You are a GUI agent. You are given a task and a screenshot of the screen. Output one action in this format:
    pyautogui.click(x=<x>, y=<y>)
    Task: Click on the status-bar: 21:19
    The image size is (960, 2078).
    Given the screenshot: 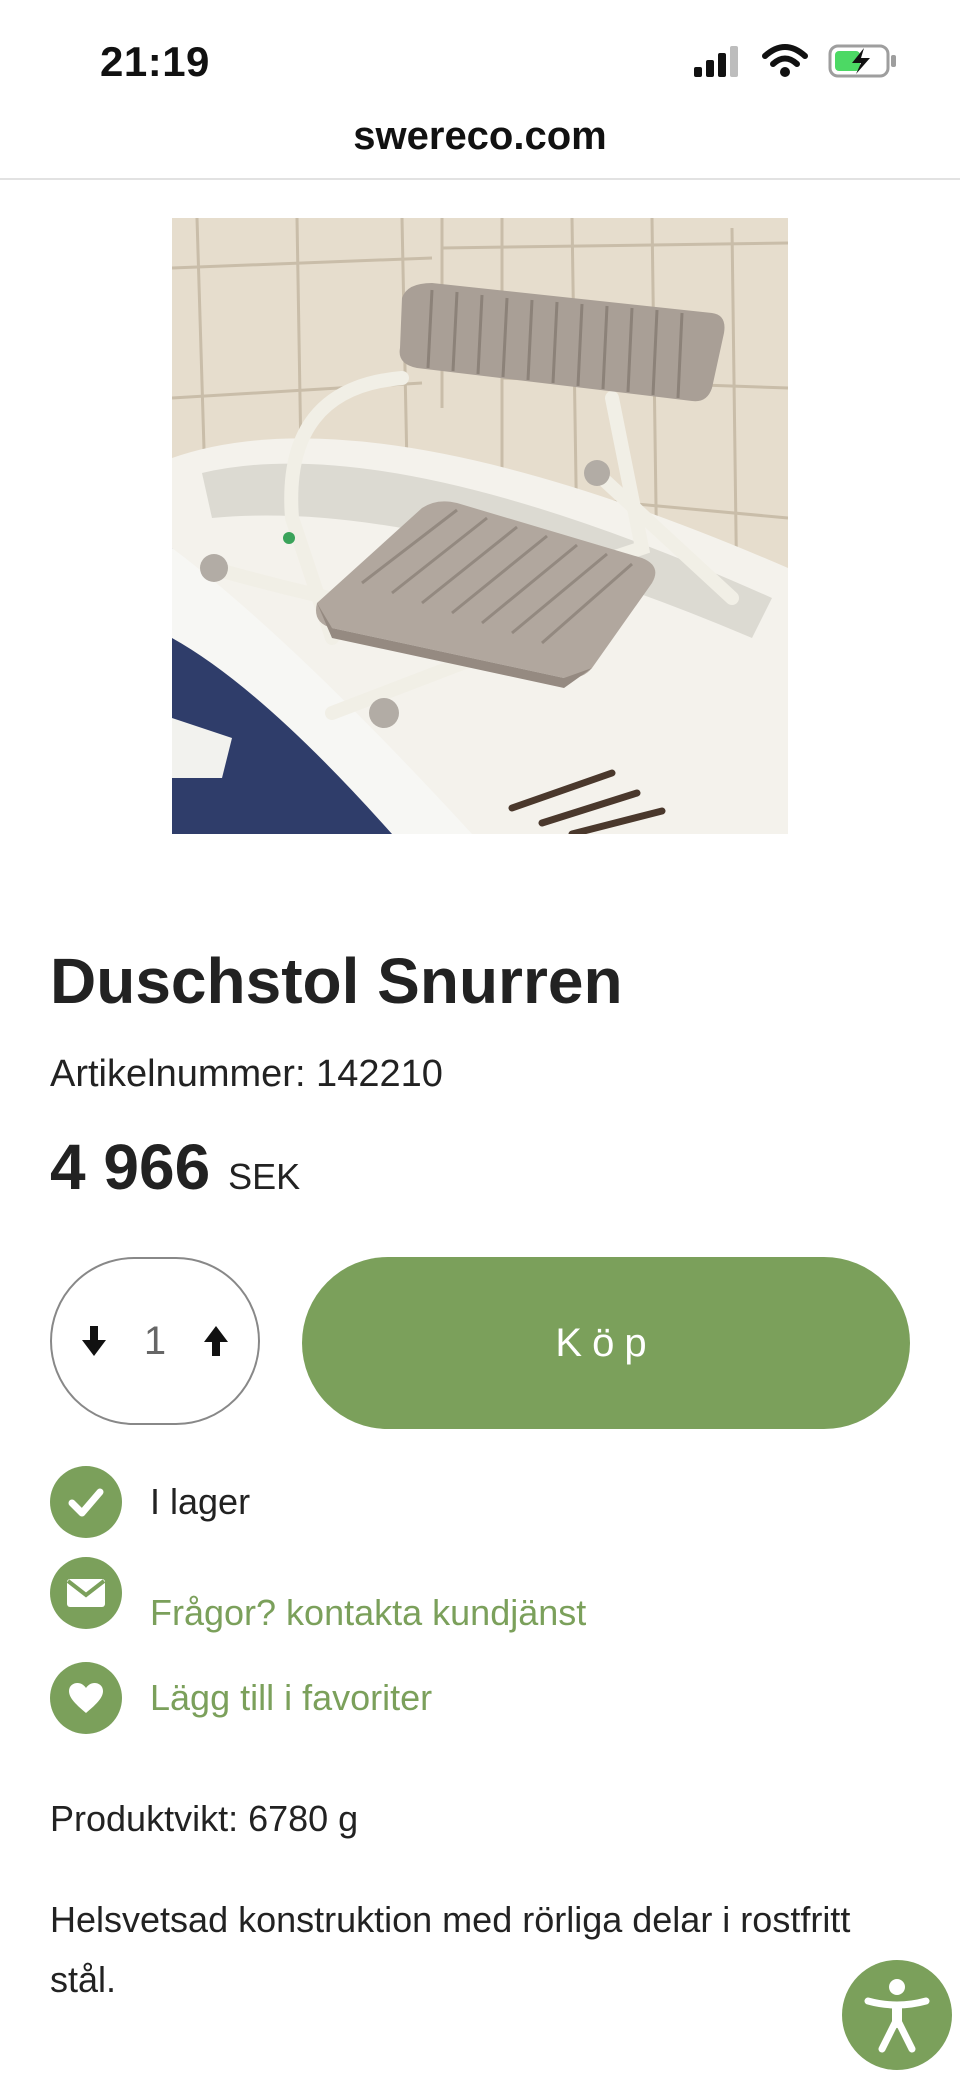 What is the action you would take?
    pyautogui.click(x=480, y=60)
    